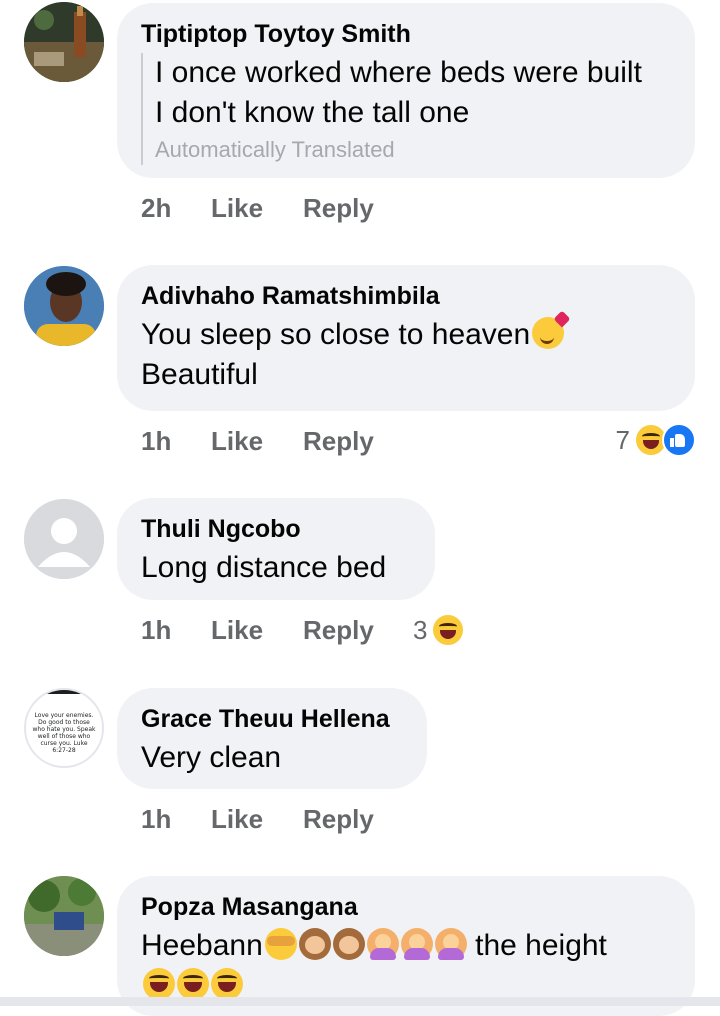 Image resolution: width=720 pixels, height=1016 pixels. Describe the element at coordinates (272, 738) in the screenshot. I see `comment-bubble: Grace Theuu Hellena Very clean` at that location.